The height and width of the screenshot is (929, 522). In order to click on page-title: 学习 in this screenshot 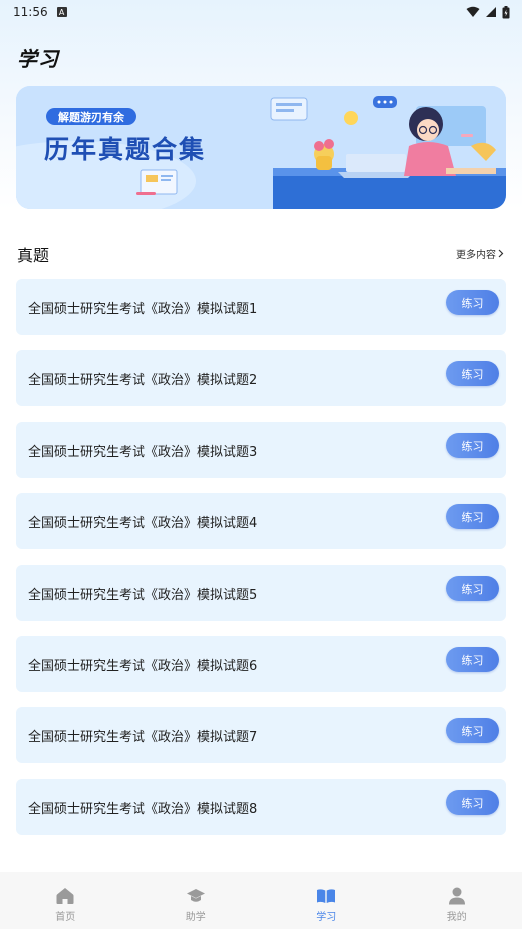, I will do `click(38, 59)`.